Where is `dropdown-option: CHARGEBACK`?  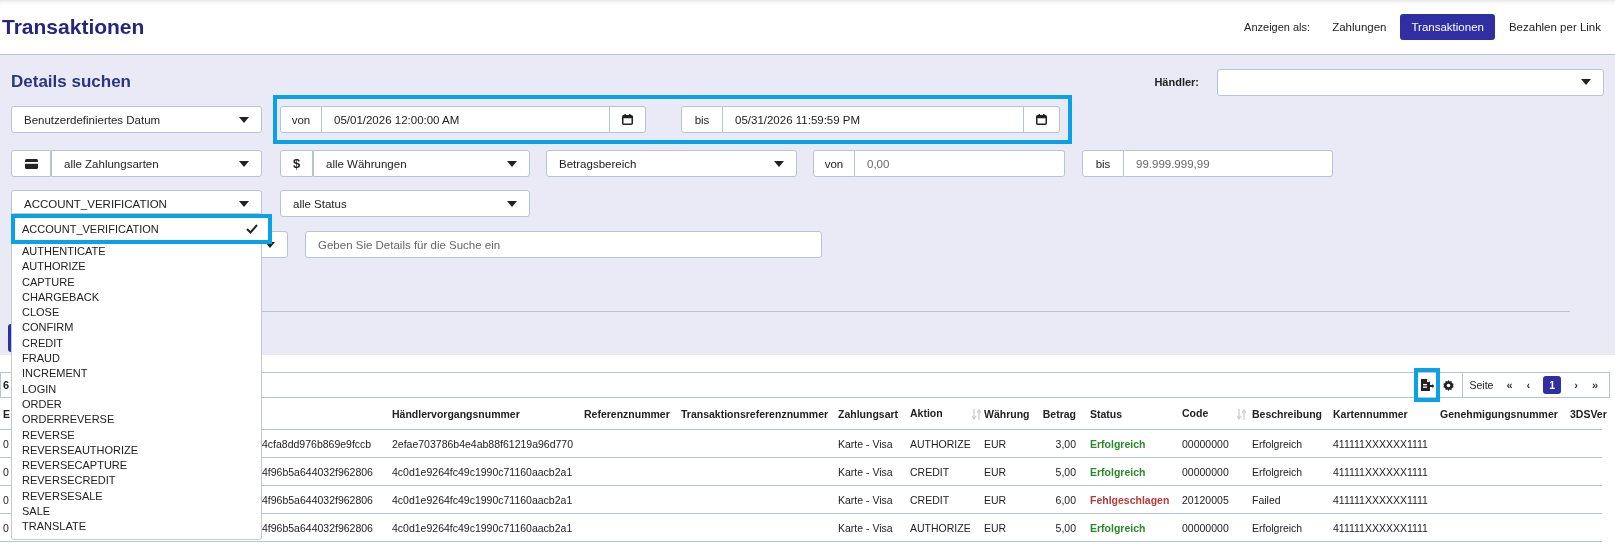 dropdown-option: CHARGEBACK is located at coordinates (136, 297).